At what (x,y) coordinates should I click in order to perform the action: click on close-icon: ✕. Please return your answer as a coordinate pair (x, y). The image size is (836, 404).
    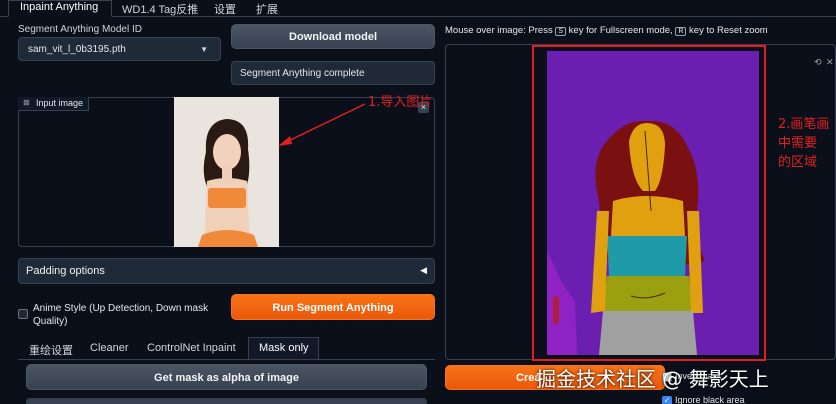
    Looking at the image, I should click on (830, 62).